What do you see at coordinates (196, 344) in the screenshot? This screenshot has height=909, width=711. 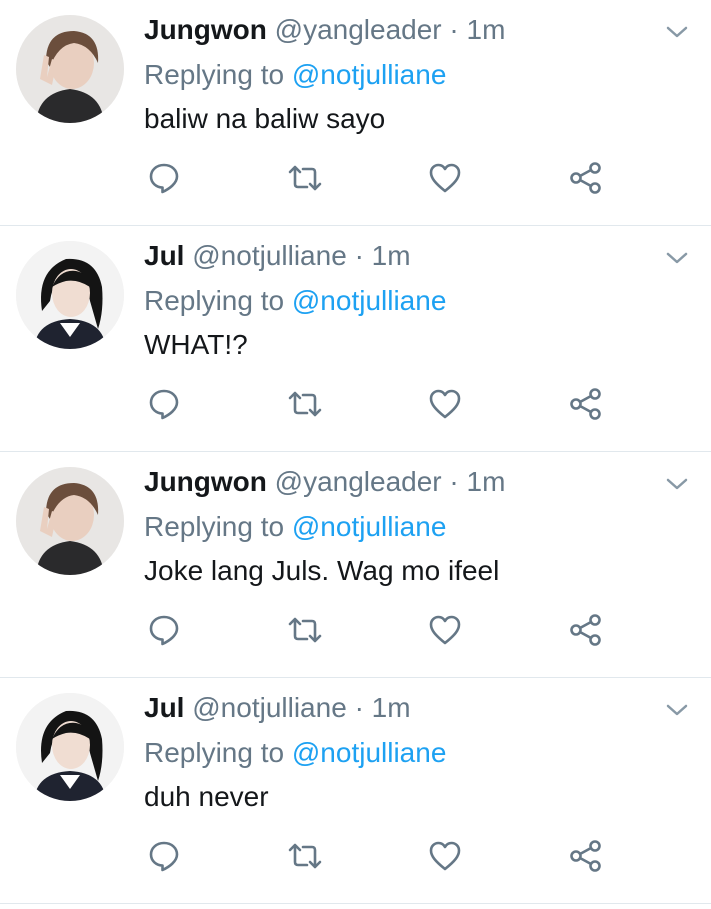 I see `tweet-text: WHAT!?` at bounding box center [196, 344].